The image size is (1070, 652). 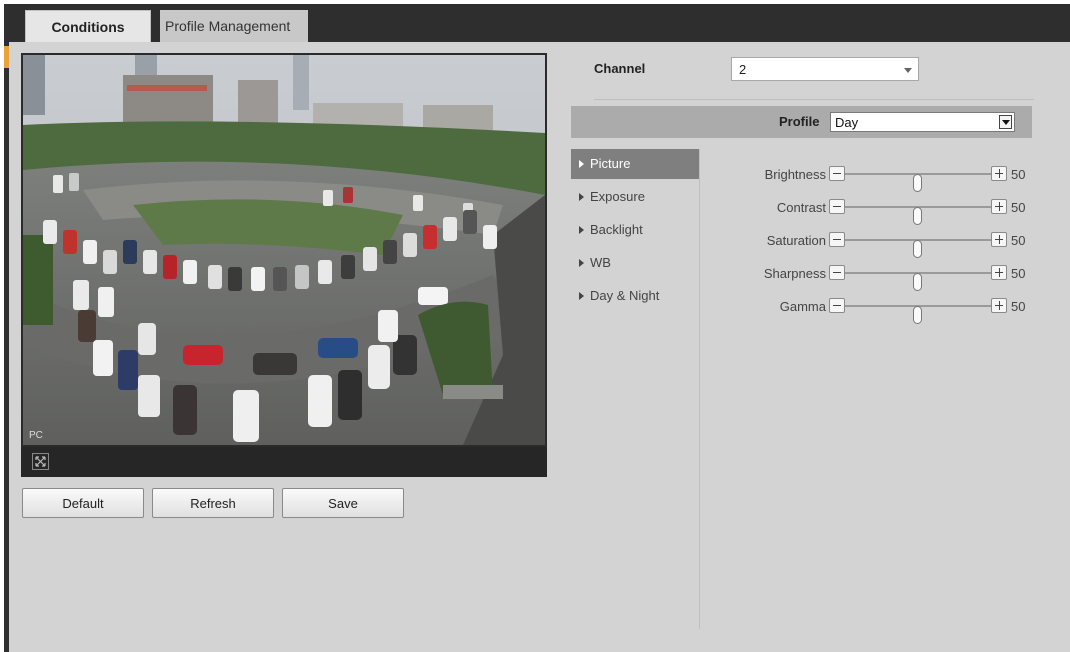 What do you see at coordinates (795, 174) in the screenshot?
I see `slider-label: Brightness` at bounding box center [795, 174].